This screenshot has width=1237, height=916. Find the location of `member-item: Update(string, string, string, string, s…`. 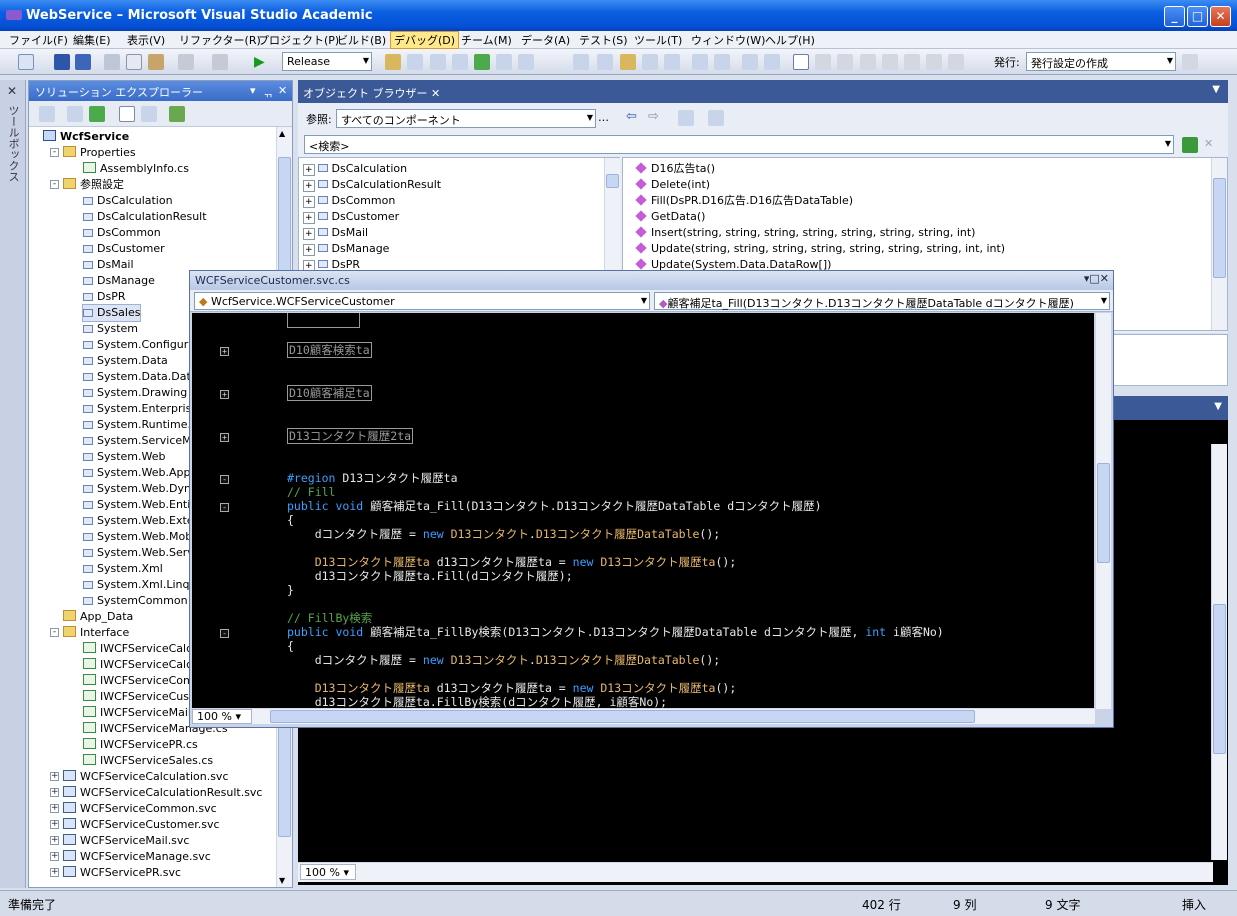

member-item: Update(string, string, string, string, s… is located at coordinates (819, 249).